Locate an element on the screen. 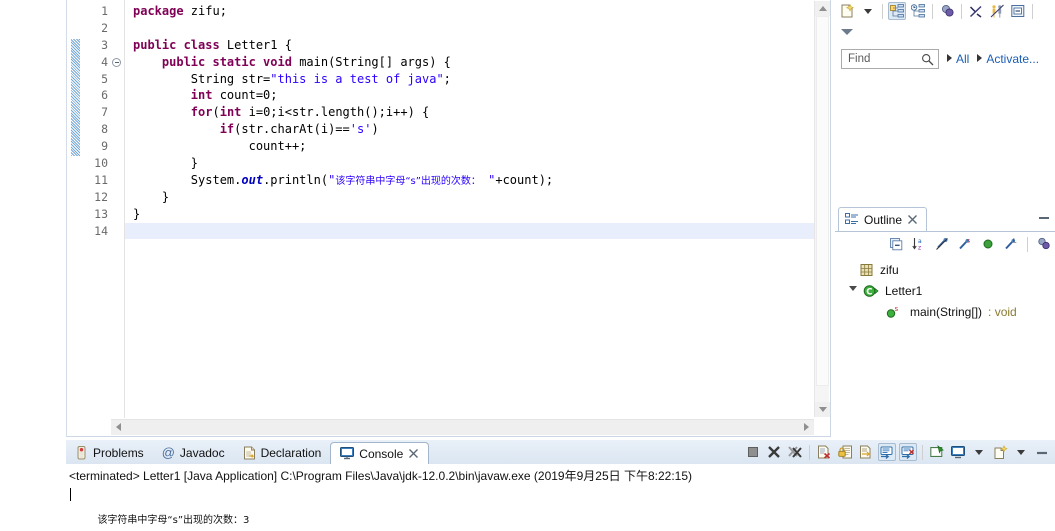 The image size is (1055, 531). display-selected-console-icon is located at coordinates (958, 452).